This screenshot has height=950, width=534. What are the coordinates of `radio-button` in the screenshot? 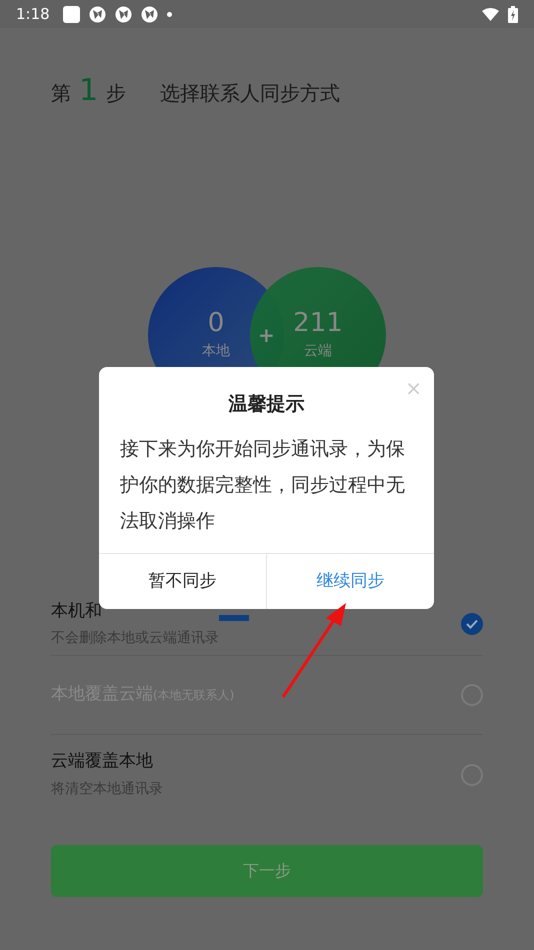 It's located at (472, 624).